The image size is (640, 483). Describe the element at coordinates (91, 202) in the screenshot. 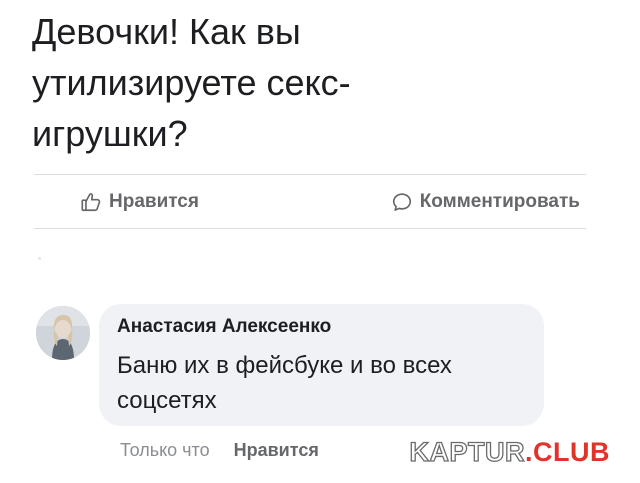

I see `thumbs-up-icon` at that location.